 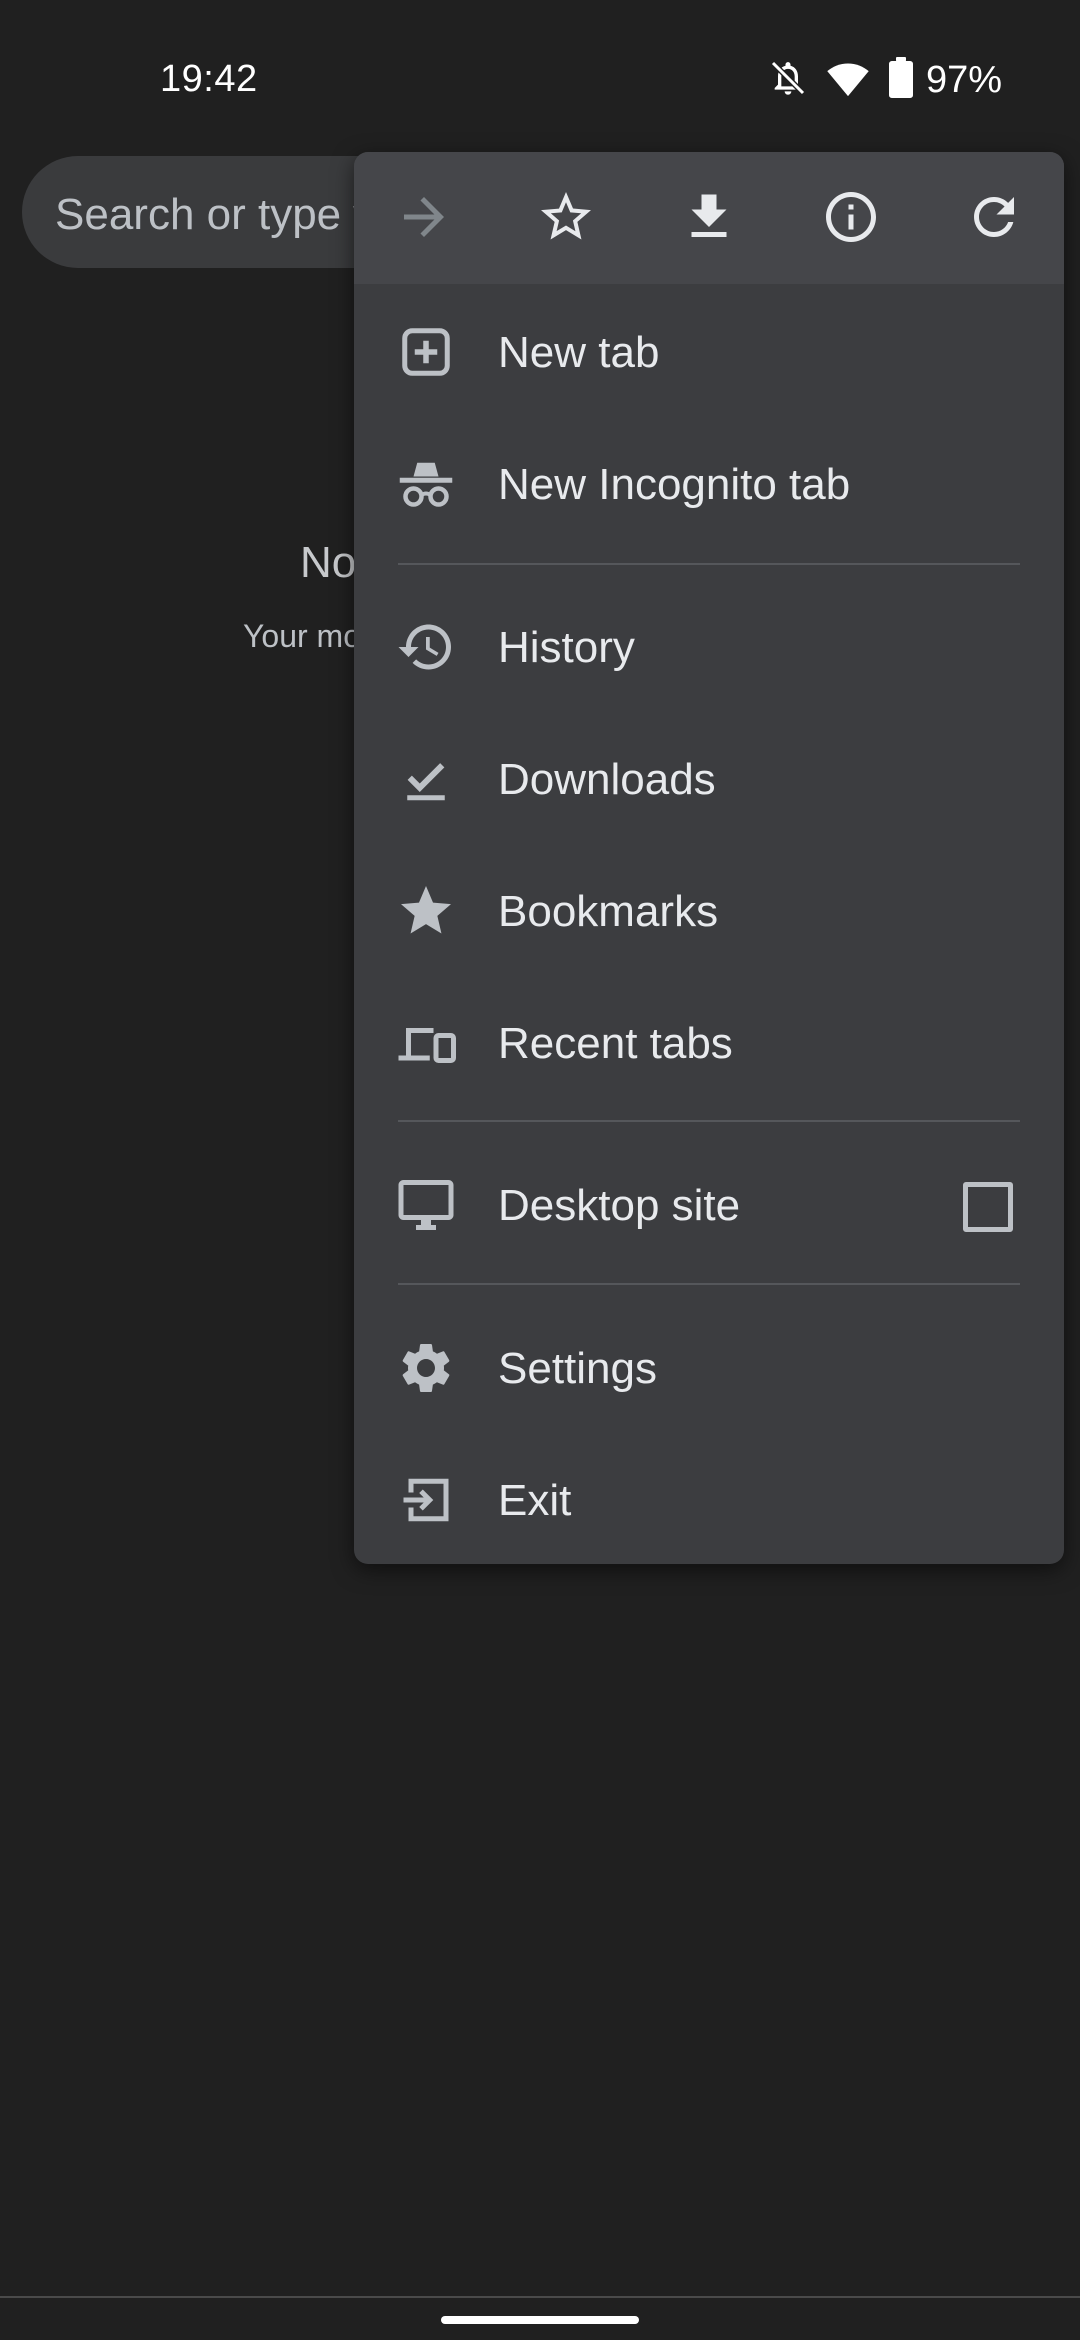 I want to click on menu-item-recent-tabs: Recent tabs, so click(x=709, y=1043).